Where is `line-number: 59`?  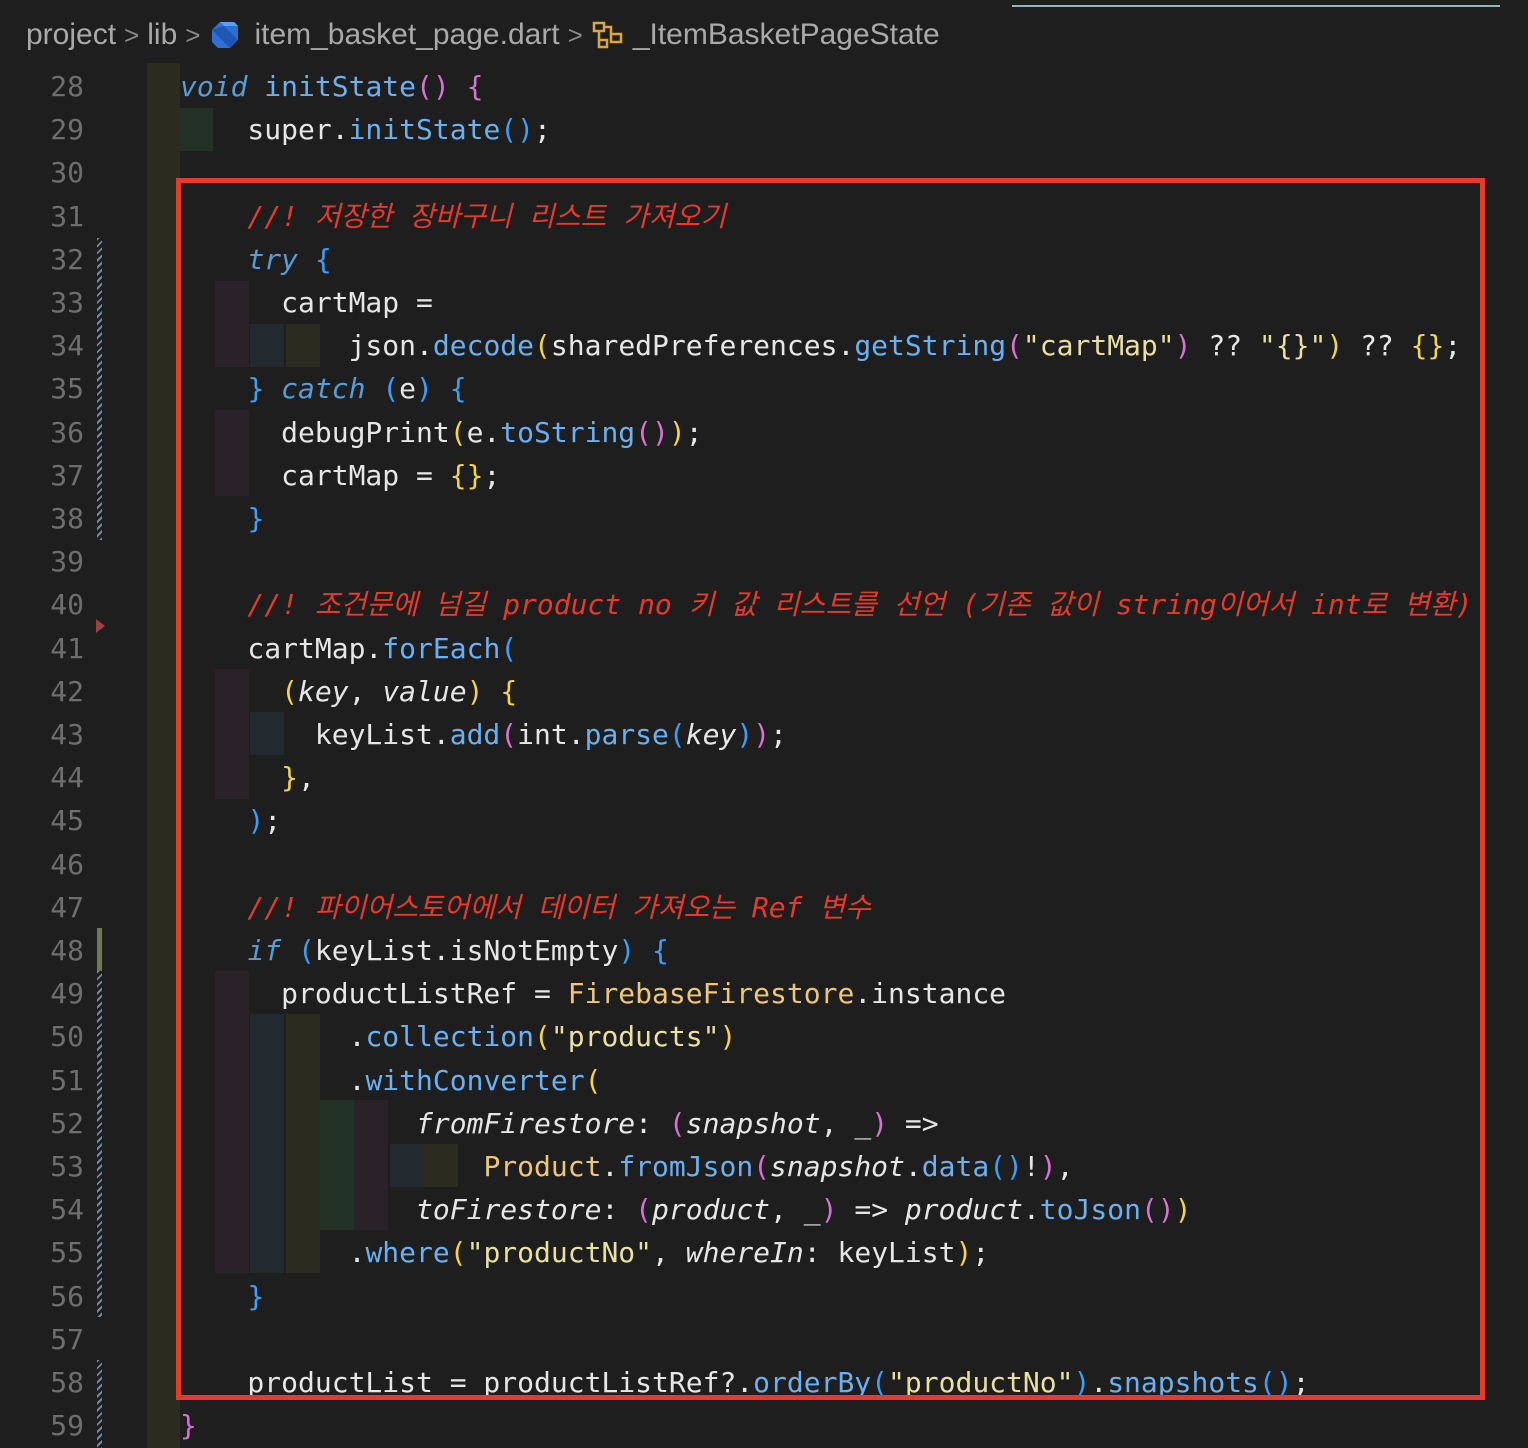 line-number: 59 is located at coordinates (67, 1426).